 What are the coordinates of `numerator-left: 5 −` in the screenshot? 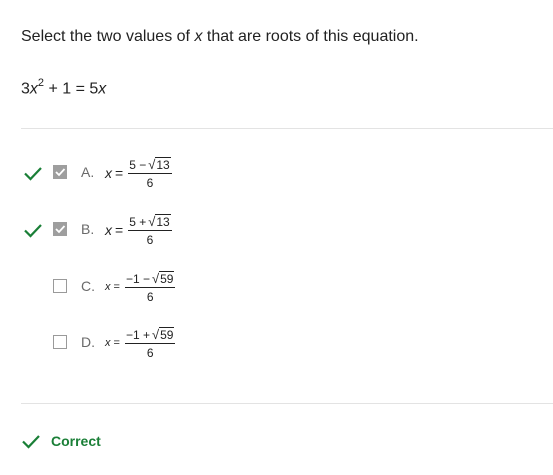 It's located at (138, 165).